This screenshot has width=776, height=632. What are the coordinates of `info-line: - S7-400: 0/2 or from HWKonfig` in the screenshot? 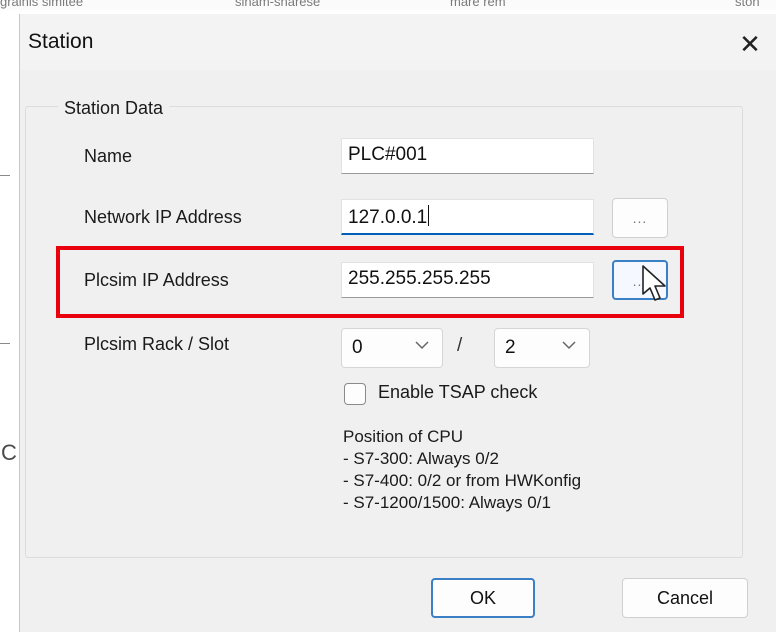 It's located at (462, 480).